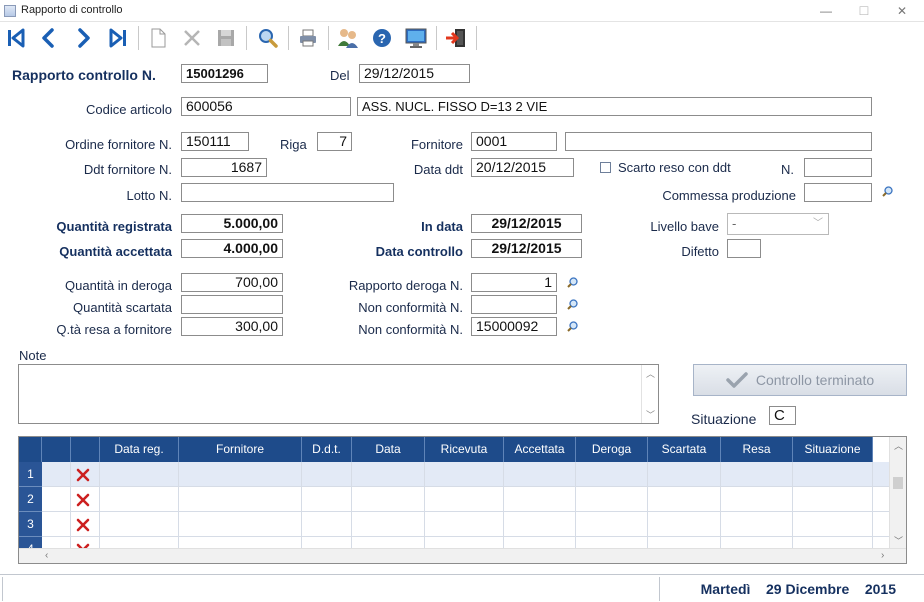 This screenshot has width=924, height=602. I want to click on del-date-field: 29/12/2015, so click(414, 73).